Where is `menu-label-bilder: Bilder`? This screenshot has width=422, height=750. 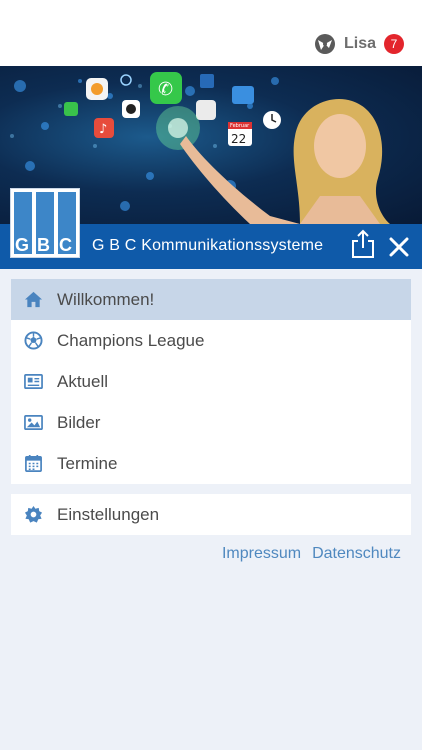 menu-label-bilder: Bilder is located at coordinates (79, 422).